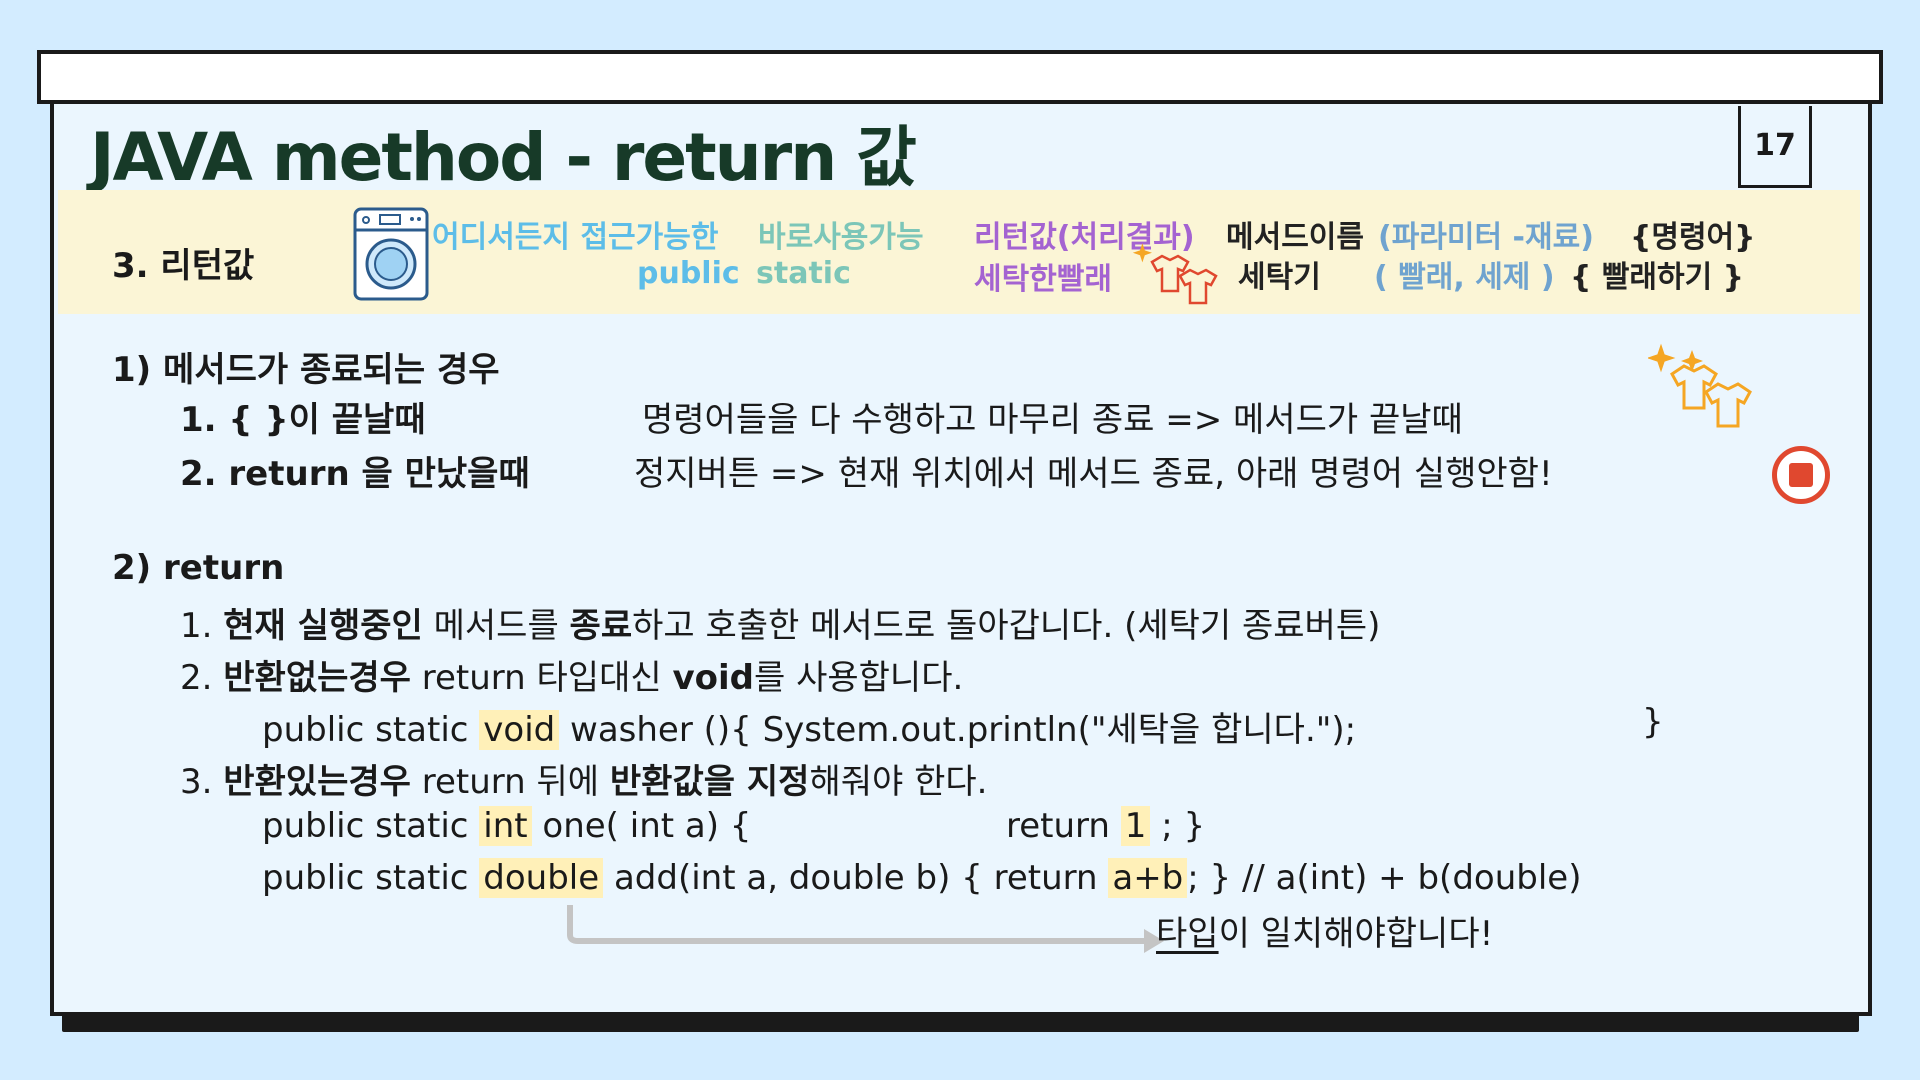 This screenshot has width=1920, height=1080. I want to click on type-match-note: 타입이 일치해야합니다!, so click(1324, 930).